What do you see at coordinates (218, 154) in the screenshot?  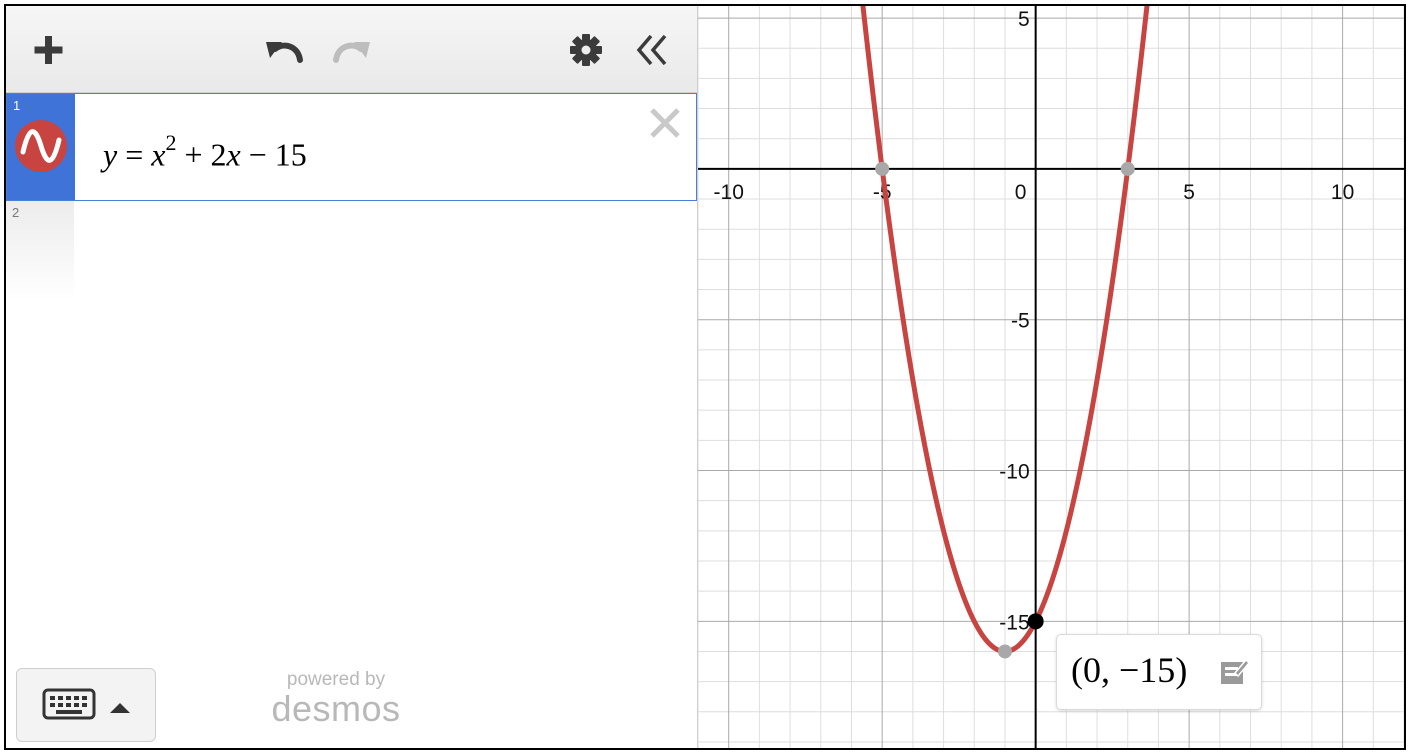 I see `math-coef: 2` at bounding box center [218, 154].